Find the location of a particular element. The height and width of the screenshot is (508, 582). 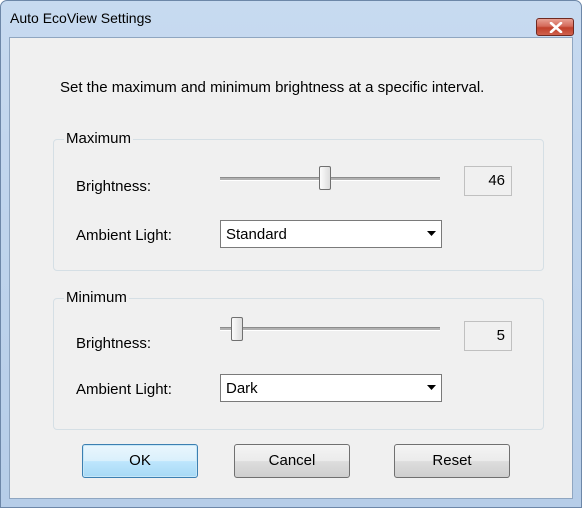

minimum-brightness-label: Brightness: is located at coordinates (114, 343).